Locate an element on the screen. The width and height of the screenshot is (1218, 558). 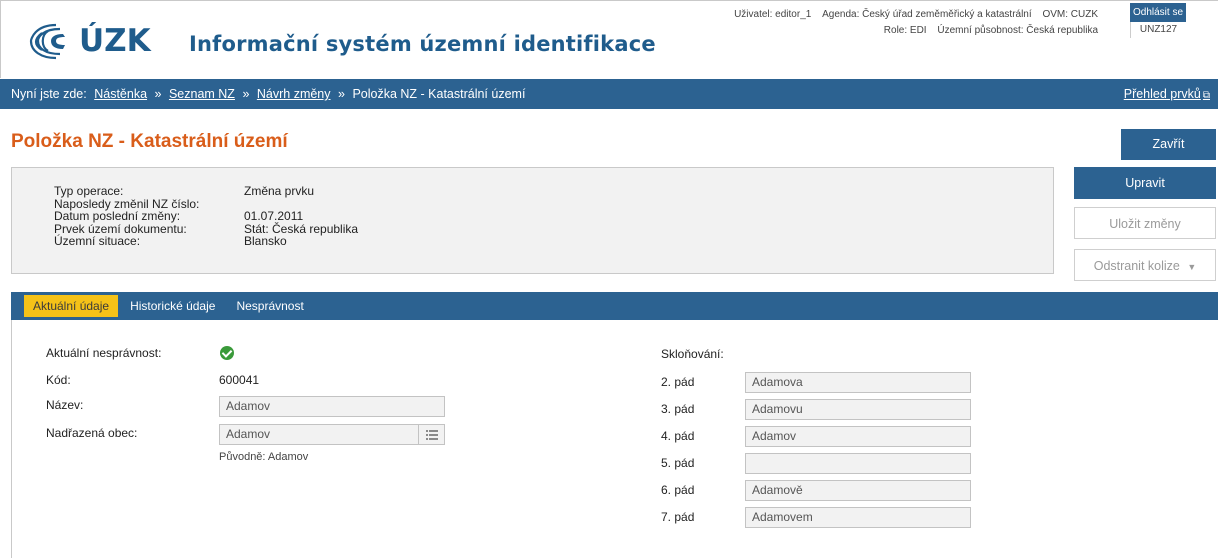
cuzk-logo-icon is located at coordinates (47, 41).